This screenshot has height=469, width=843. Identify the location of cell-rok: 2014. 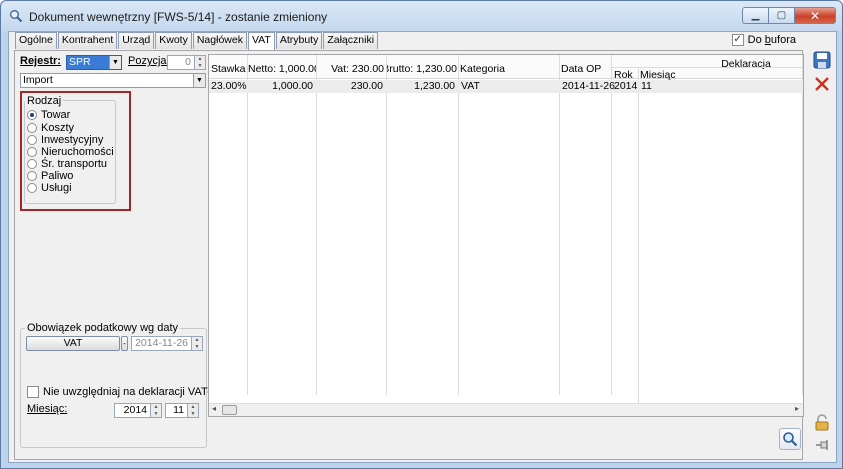
(626, 86).